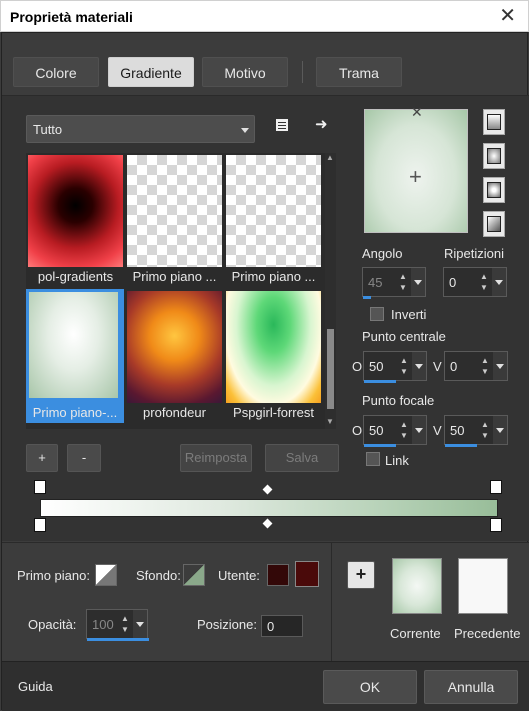  What do you see at coordinates (307, 574) in the screenshot?
I see `user-color-swatch` at bounding box center [307, 574].